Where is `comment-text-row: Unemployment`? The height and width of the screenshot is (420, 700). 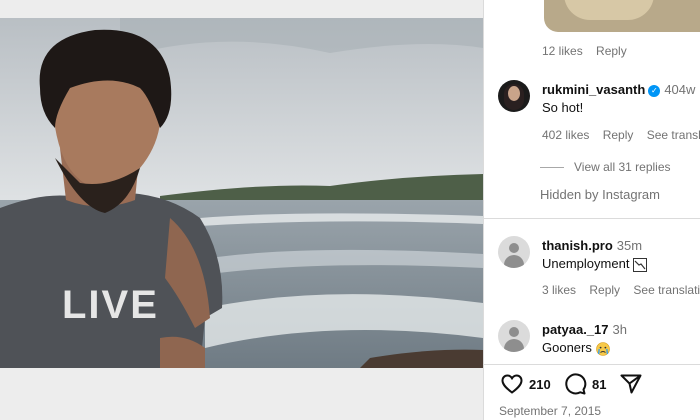 comment-text-row: Unemployment is located at coordinates (595, 264).